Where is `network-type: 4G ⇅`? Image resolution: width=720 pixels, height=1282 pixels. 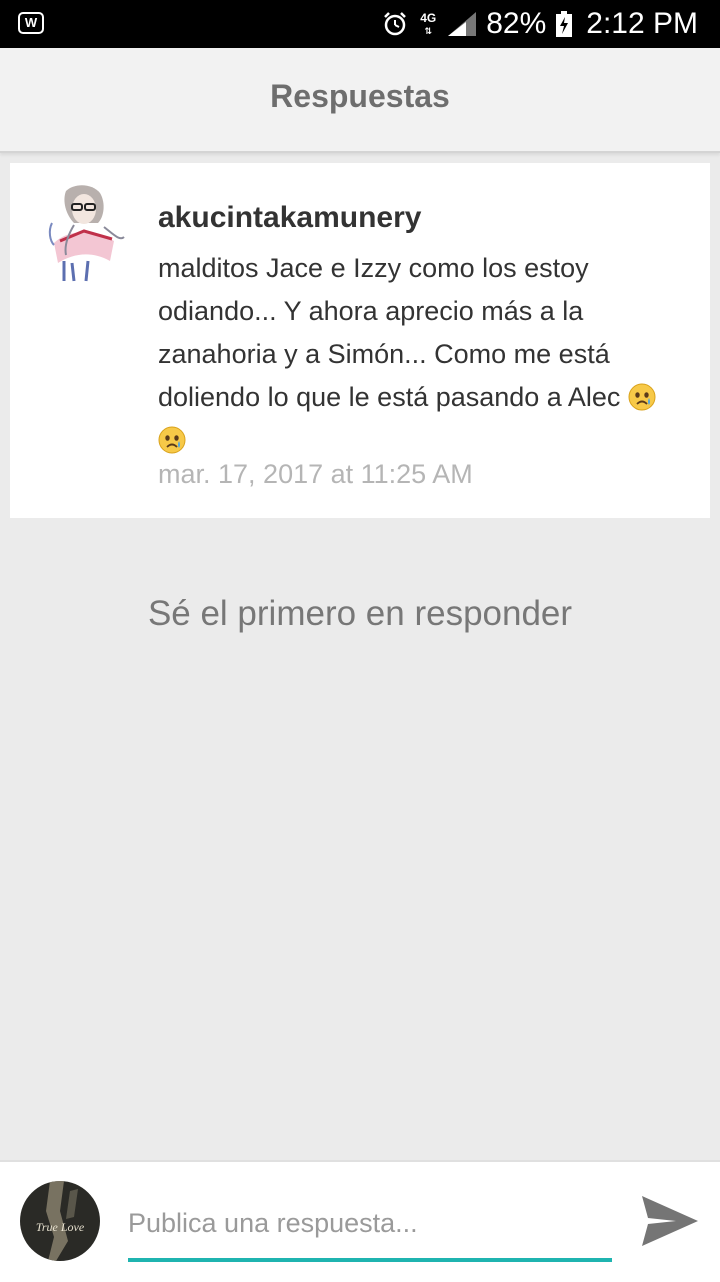
network-type: 4G ⇅ is located at coordinates (428, 23).